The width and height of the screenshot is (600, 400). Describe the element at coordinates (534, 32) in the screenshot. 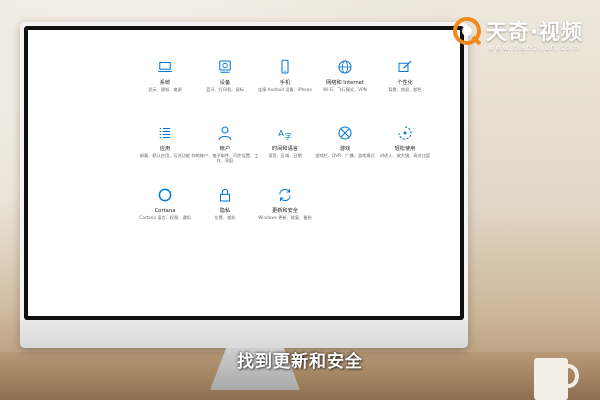

I see `brand-name: 天奇·视频` at that location.